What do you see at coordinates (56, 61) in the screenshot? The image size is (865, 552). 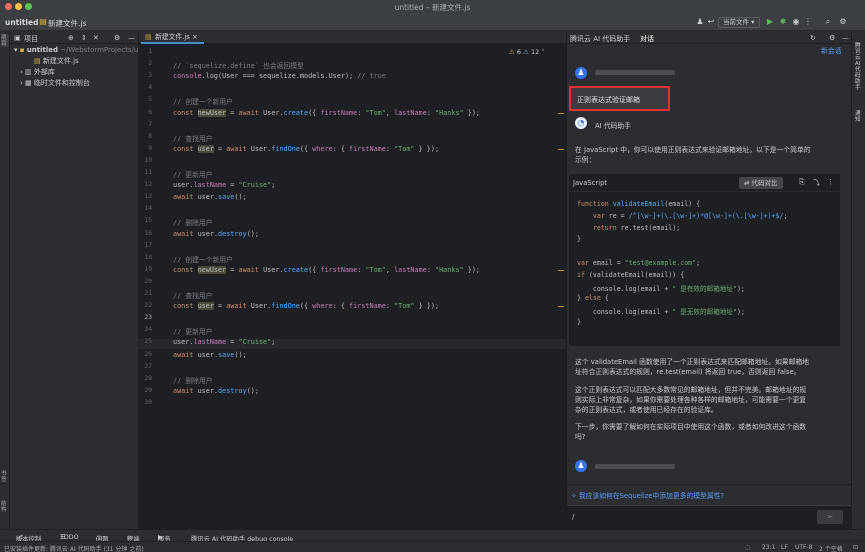 I see `tree-file: ▤ 新建文件.js` at bounding box center [56, 61].